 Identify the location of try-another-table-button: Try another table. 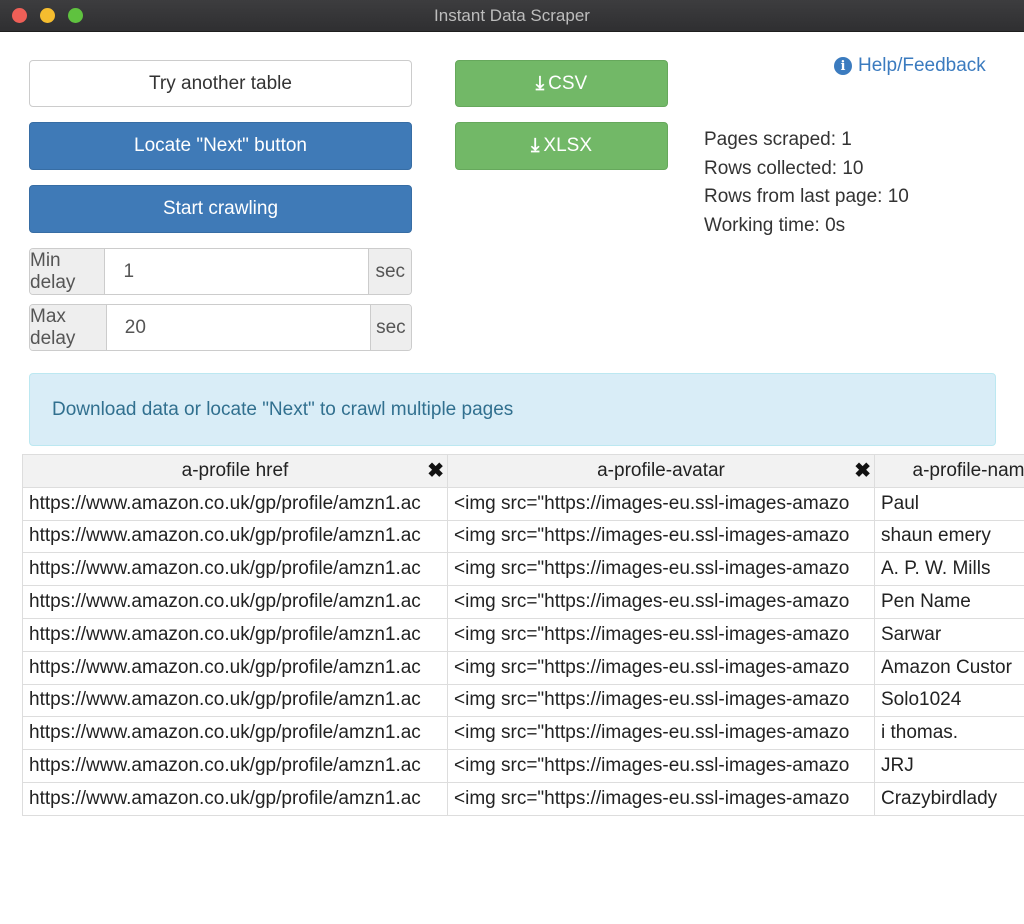
(220, 83).